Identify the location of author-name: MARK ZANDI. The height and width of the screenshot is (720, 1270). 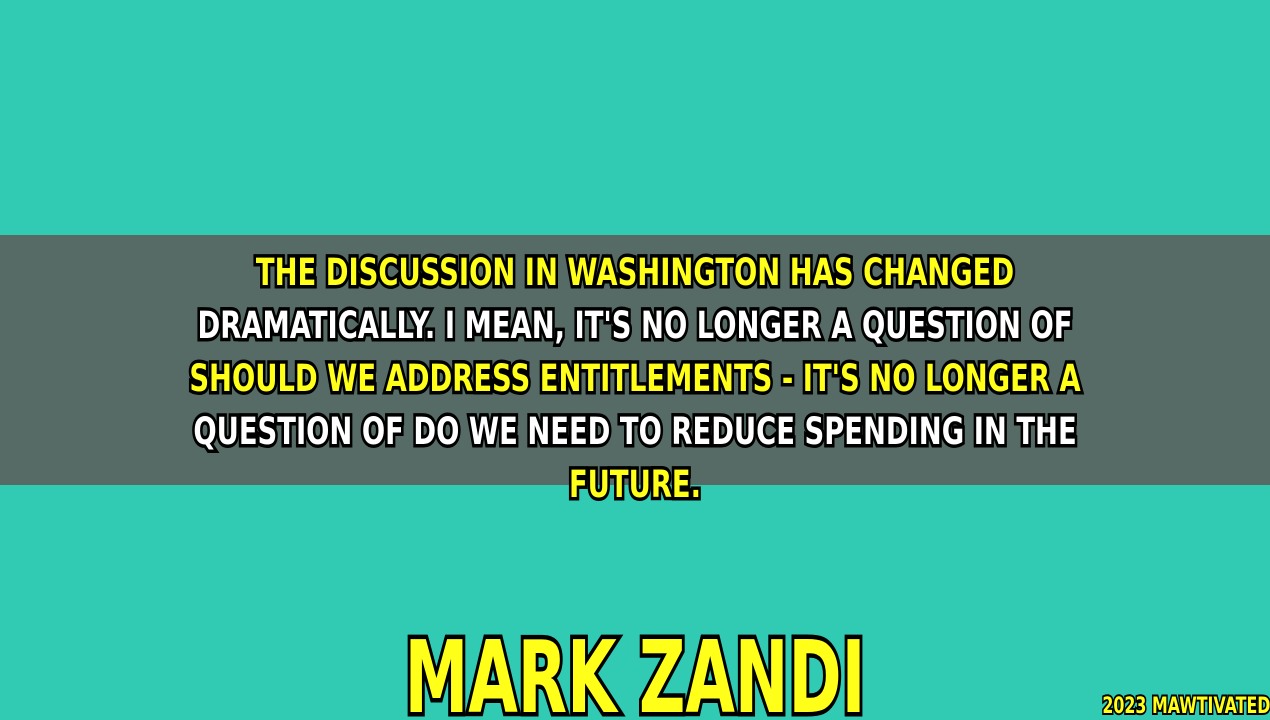
(635, 667).